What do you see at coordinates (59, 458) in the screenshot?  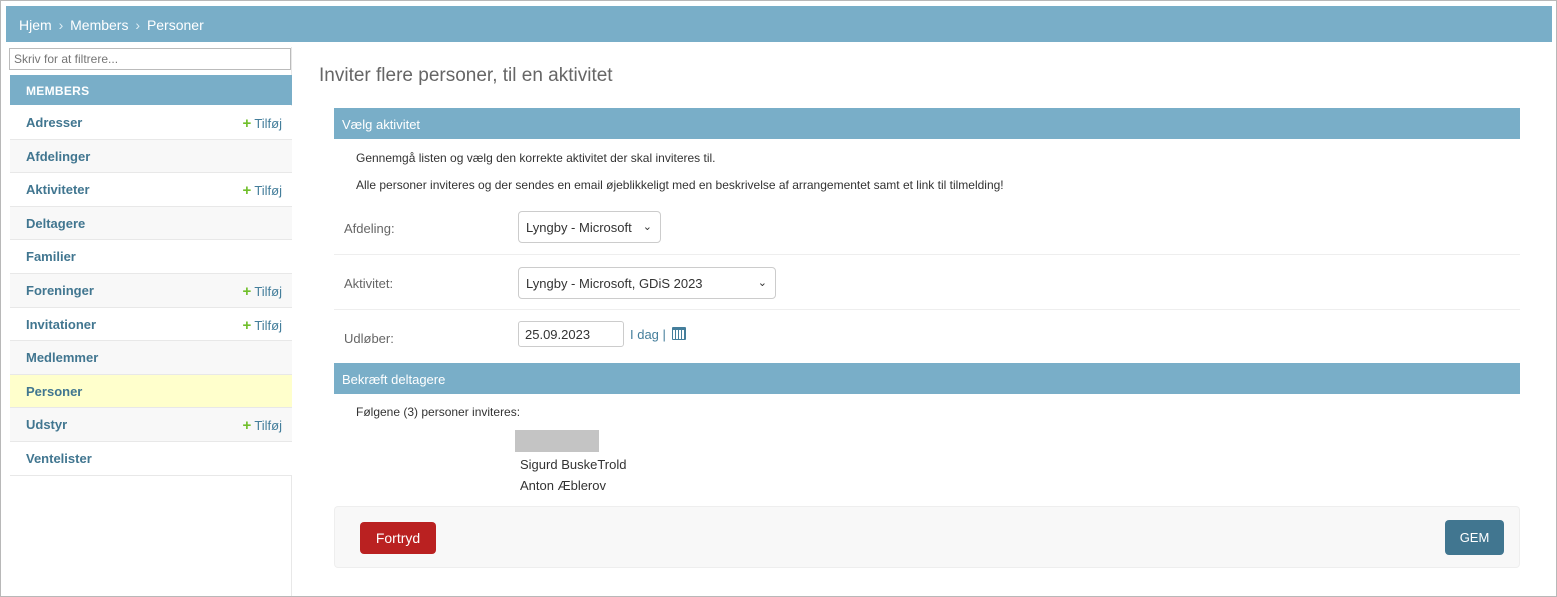 I see `sidebar-item-label: Ventelister` at bounding box center [59, 458].